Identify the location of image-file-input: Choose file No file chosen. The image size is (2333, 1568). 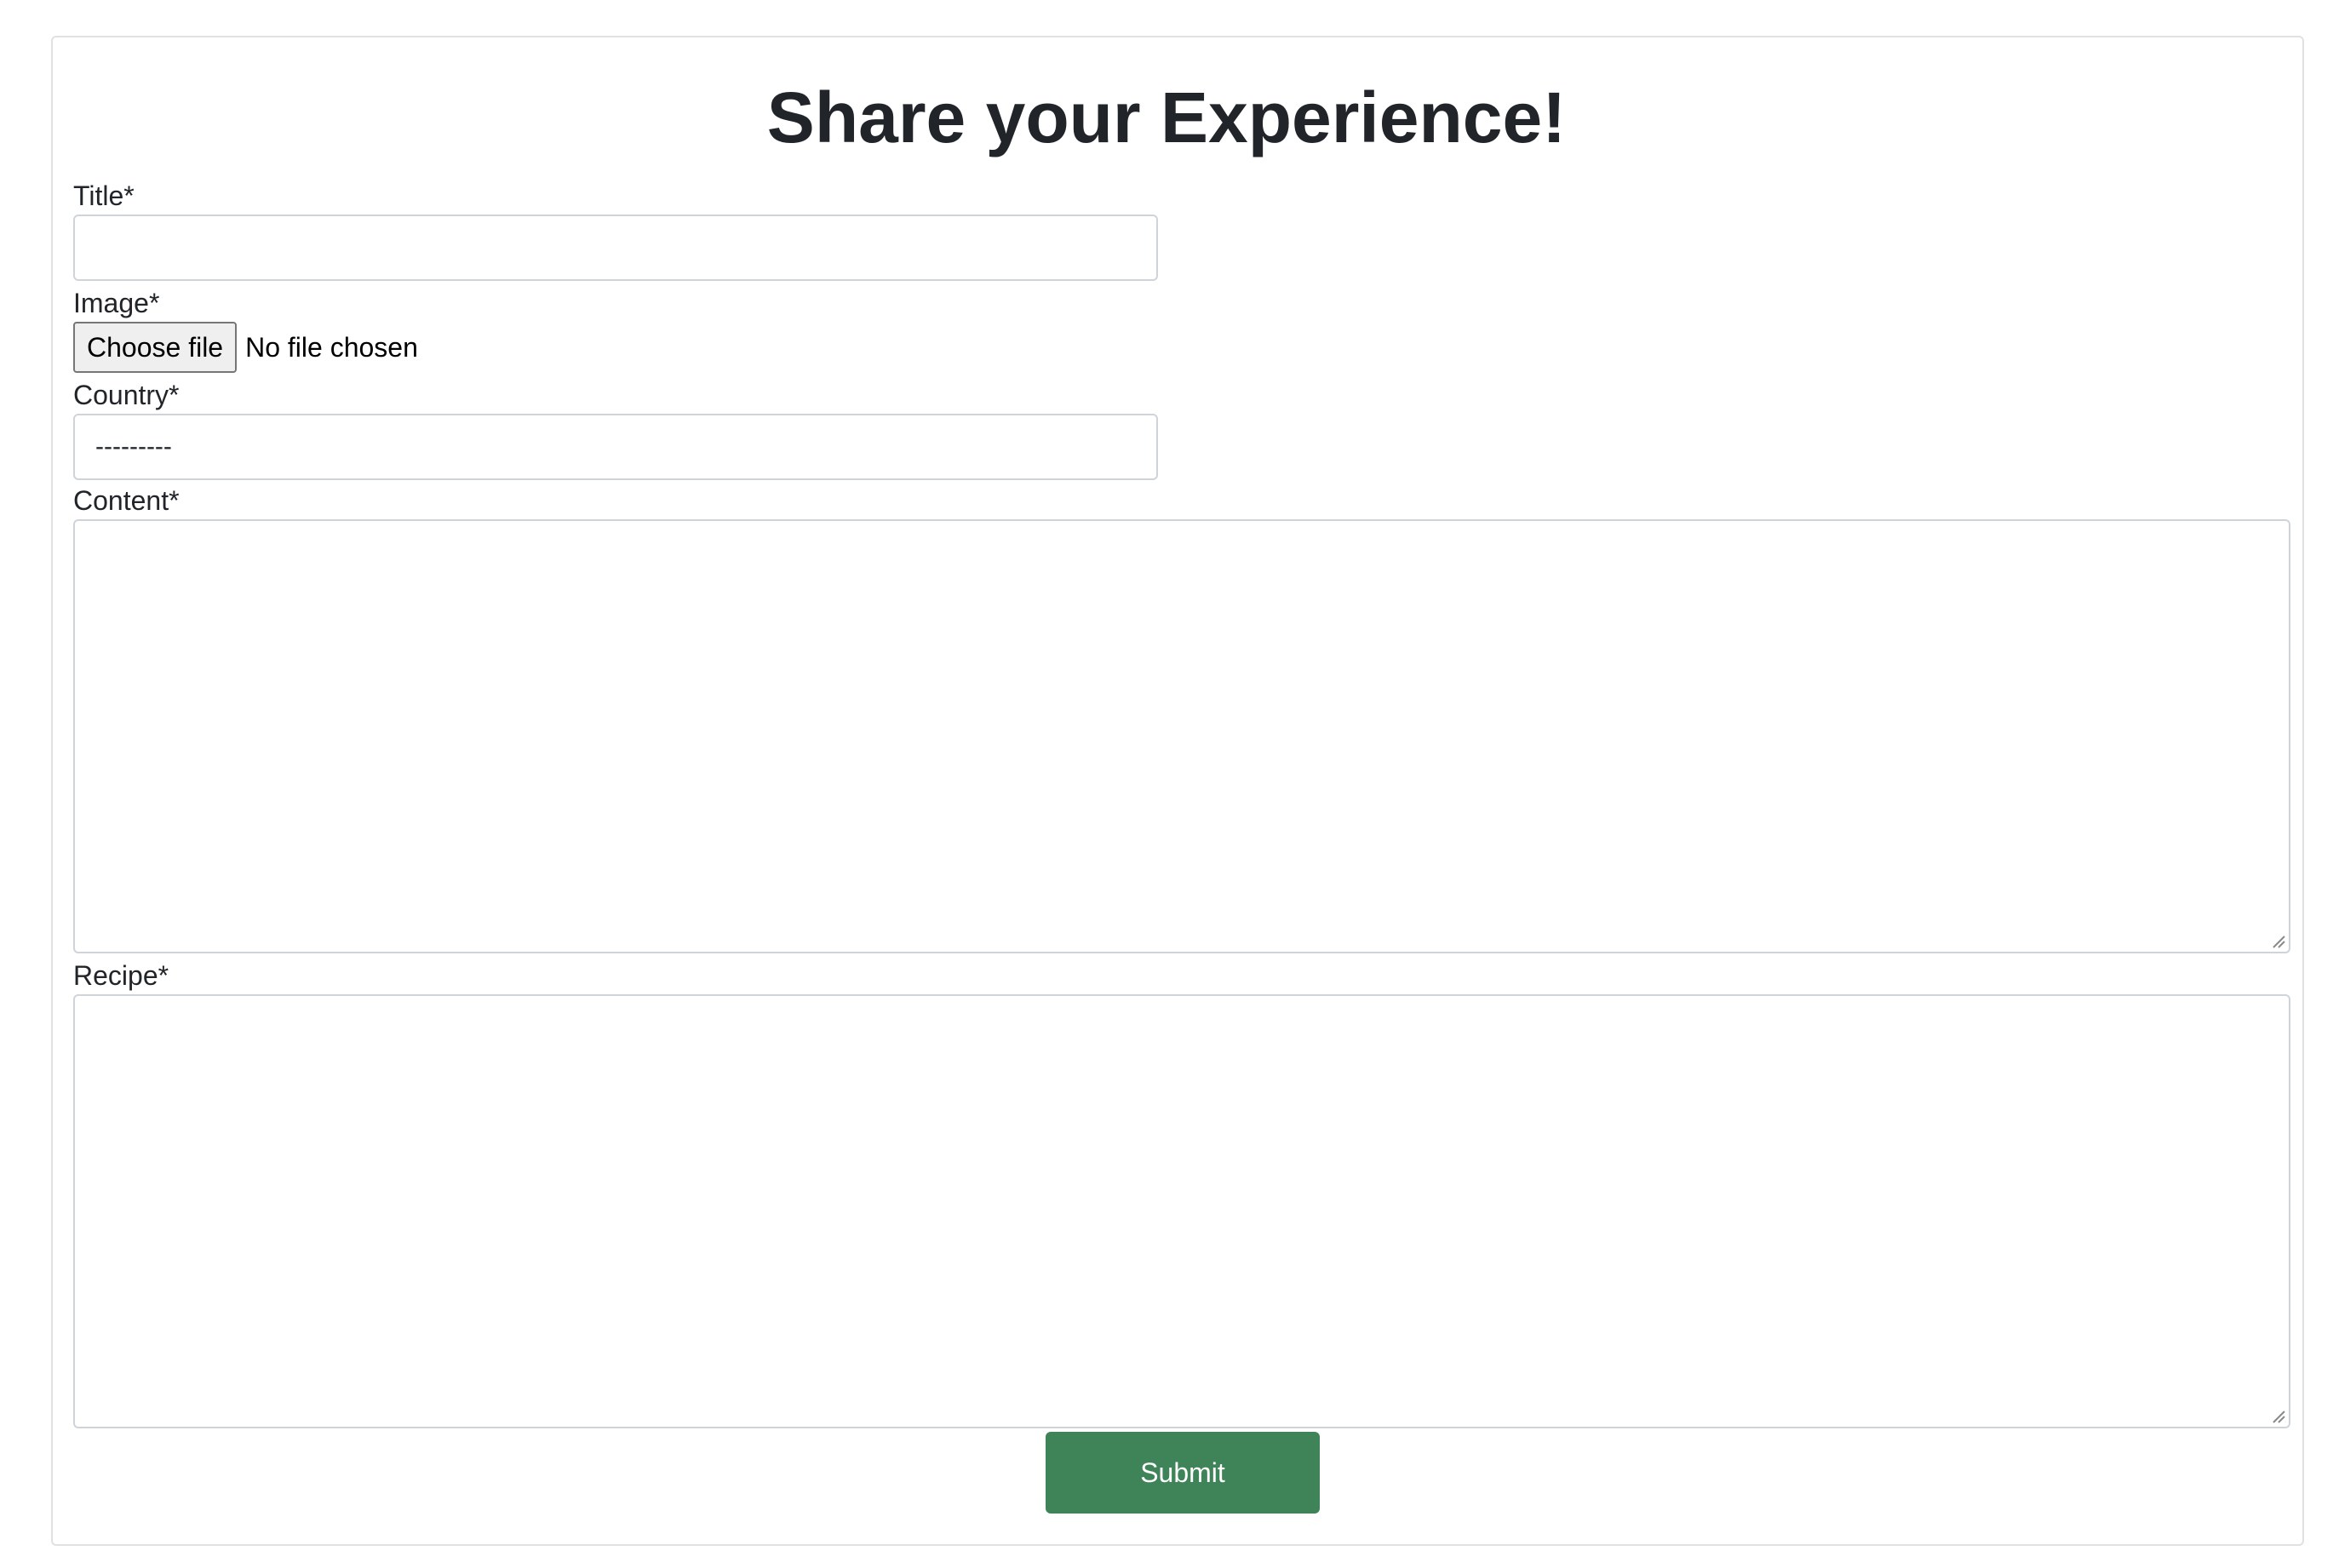
(245, 347).